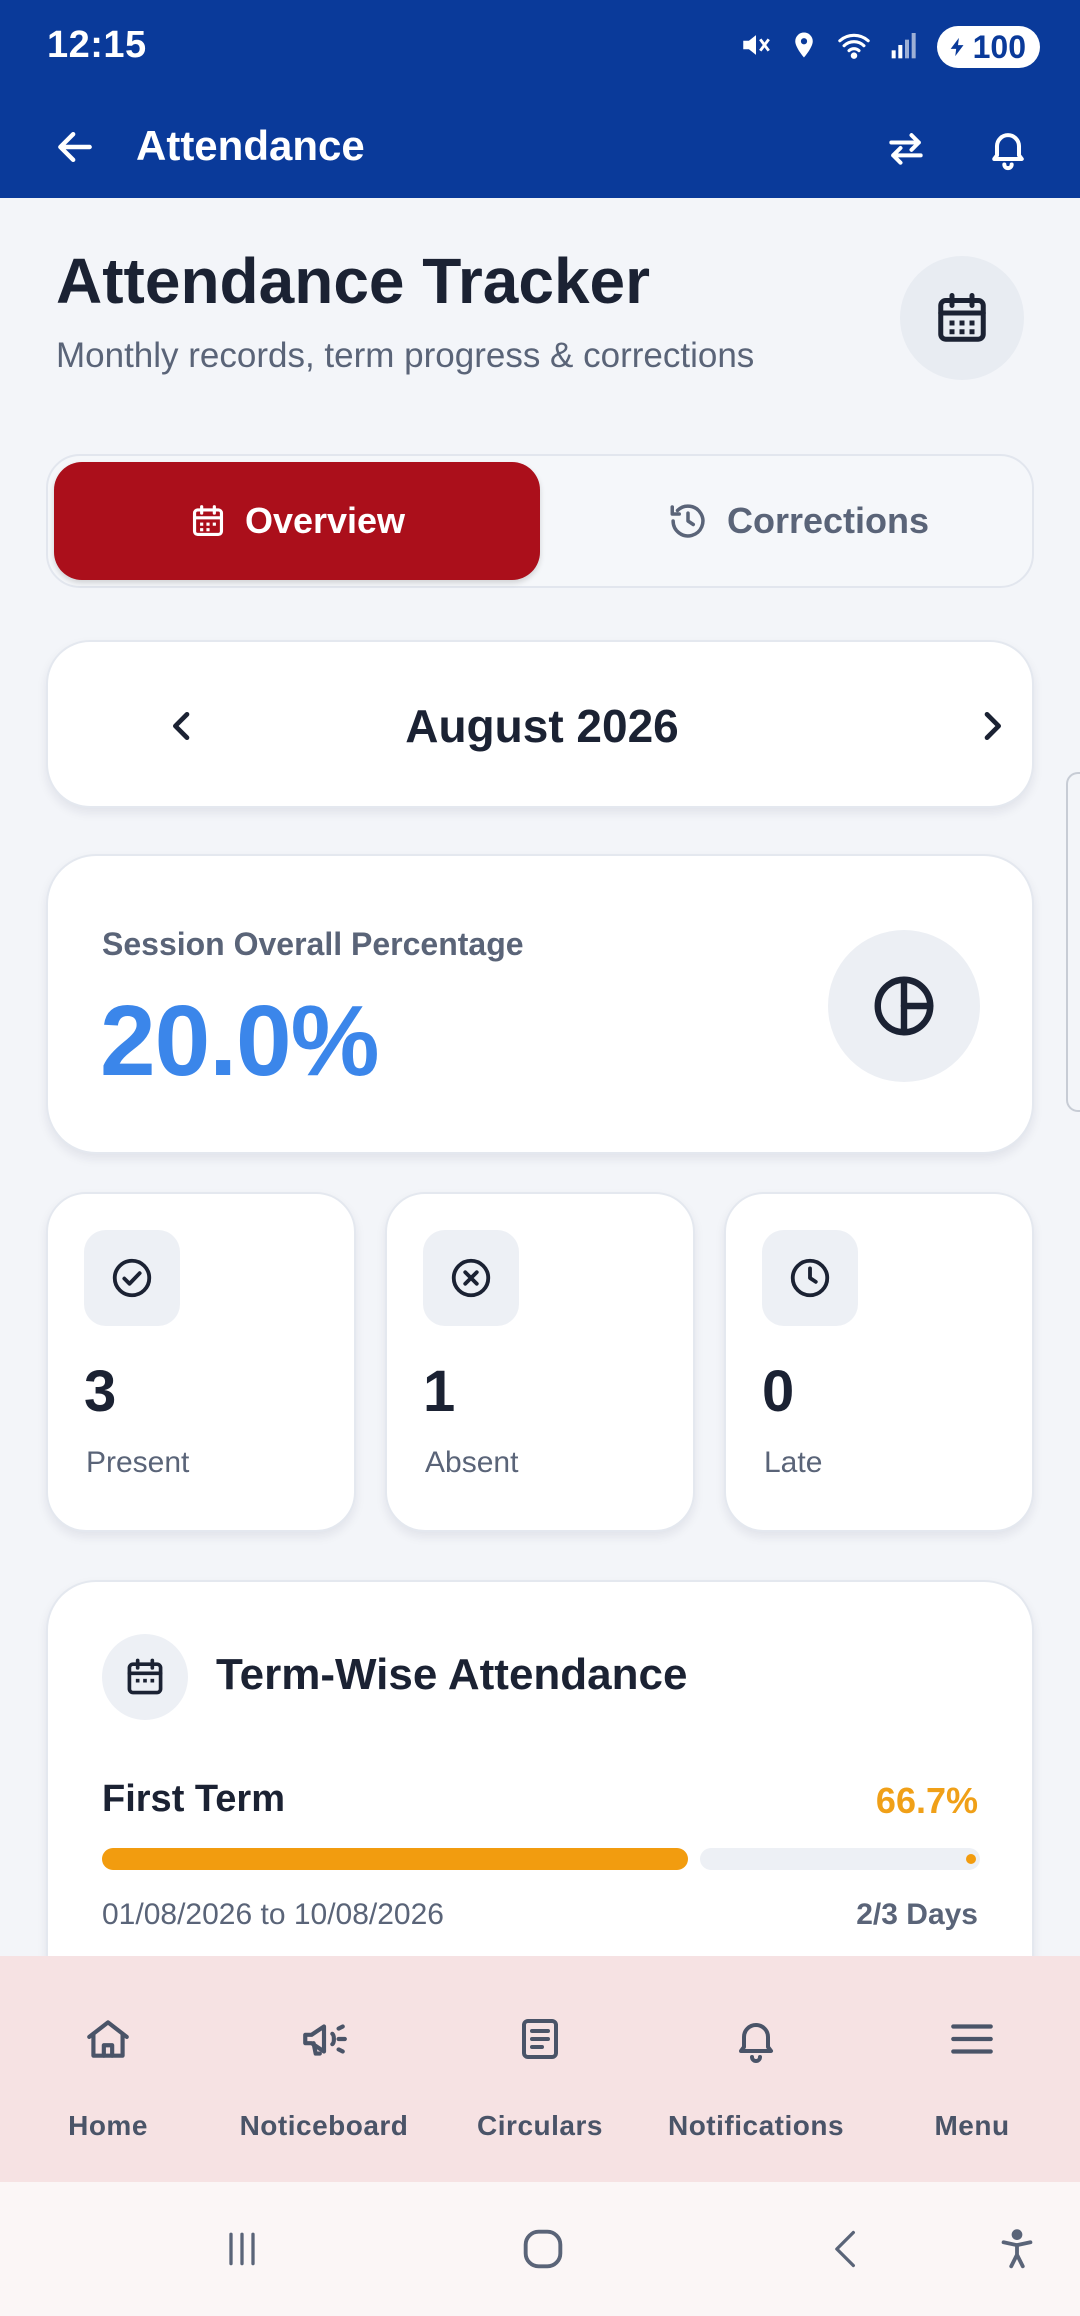 This screenshot has height=2316, width=1080. I want to click on signal-icon, so click(905, 47).